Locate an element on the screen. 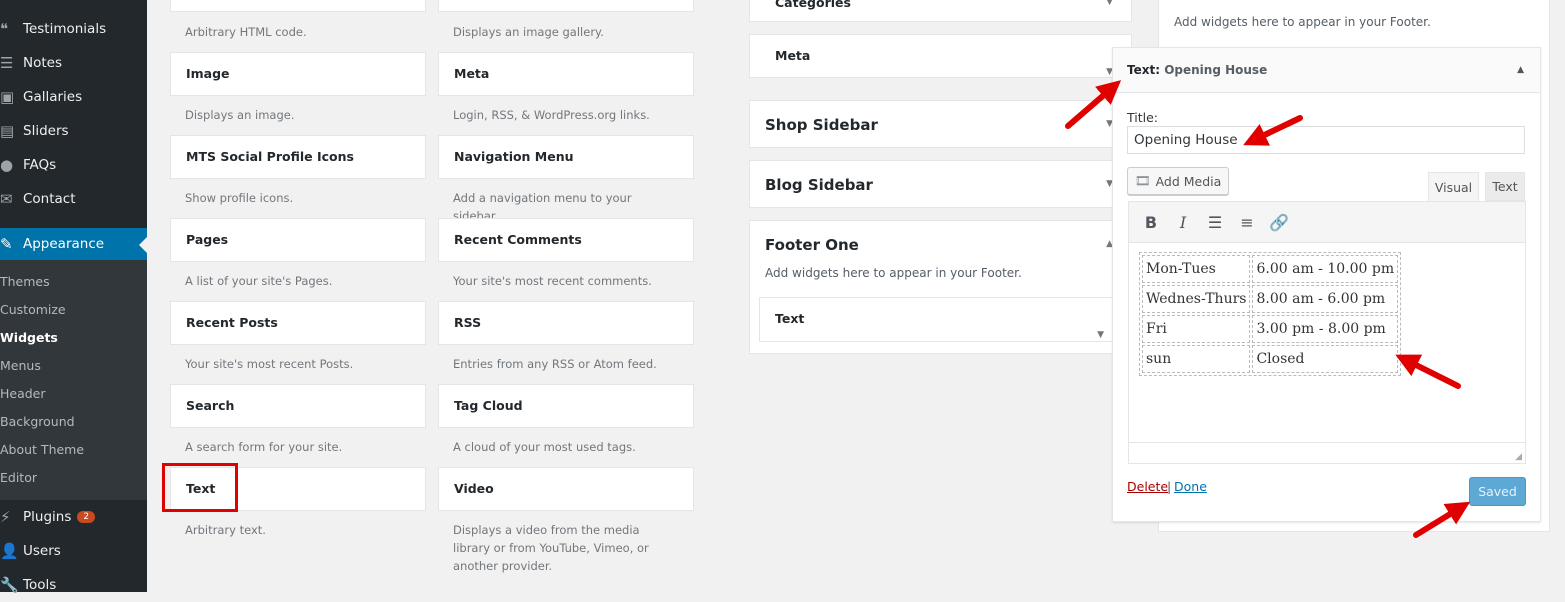 The width and height of the screenshot is (1565, 602). submenu-menus: Menus is located at coordinates (20, 366).